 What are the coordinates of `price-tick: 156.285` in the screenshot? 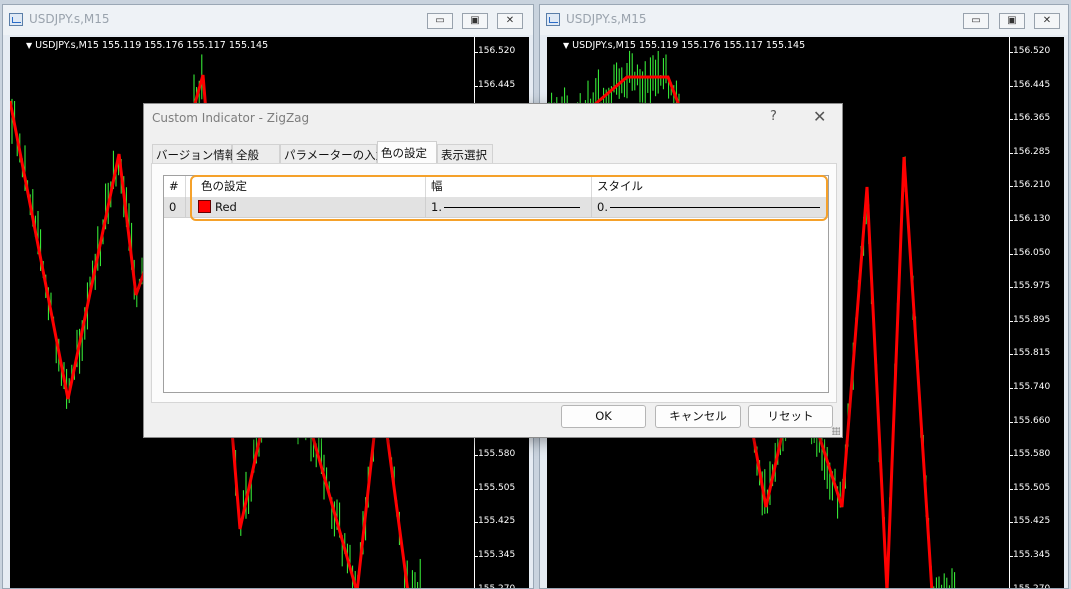 It's located at (1029, 151).